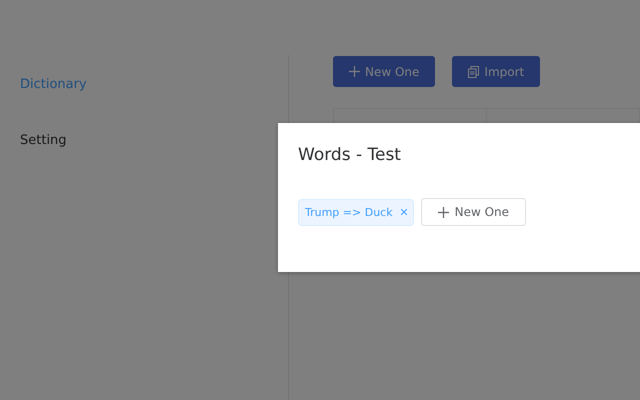 The height and width of the screenshot is (400, 640). What do you see at coordinates (474, 72) in the screenshot?
I see `copy-icon` at bounding box center [474, 72].